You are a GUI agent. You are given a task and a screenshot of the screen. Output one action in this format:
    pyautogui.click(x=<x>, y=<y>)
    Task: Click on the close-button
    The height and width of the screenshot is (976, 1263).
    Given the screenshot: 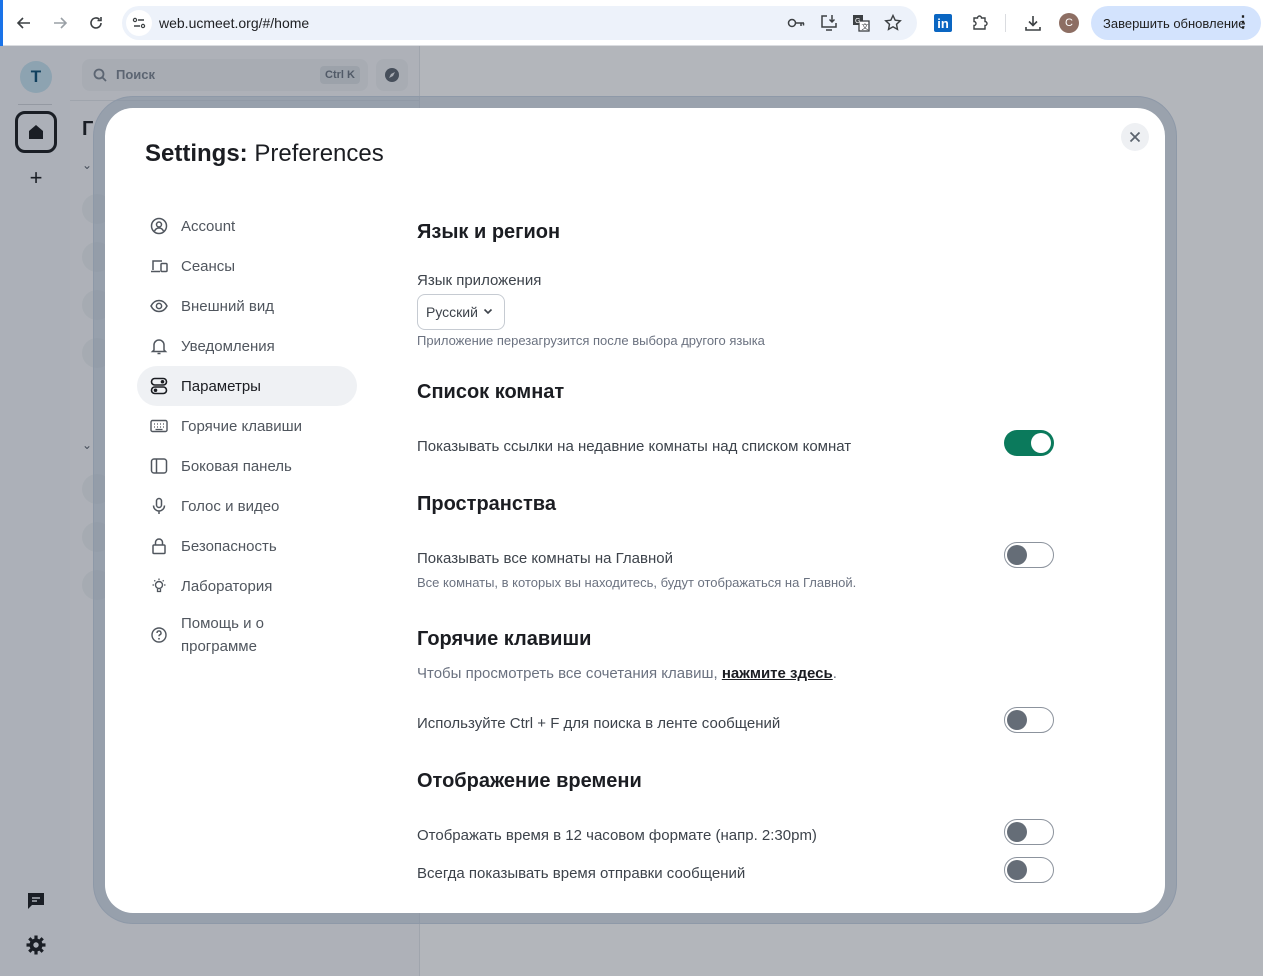 What is the action you would take?
    pyautogui.click(x=1135, y=137)
    